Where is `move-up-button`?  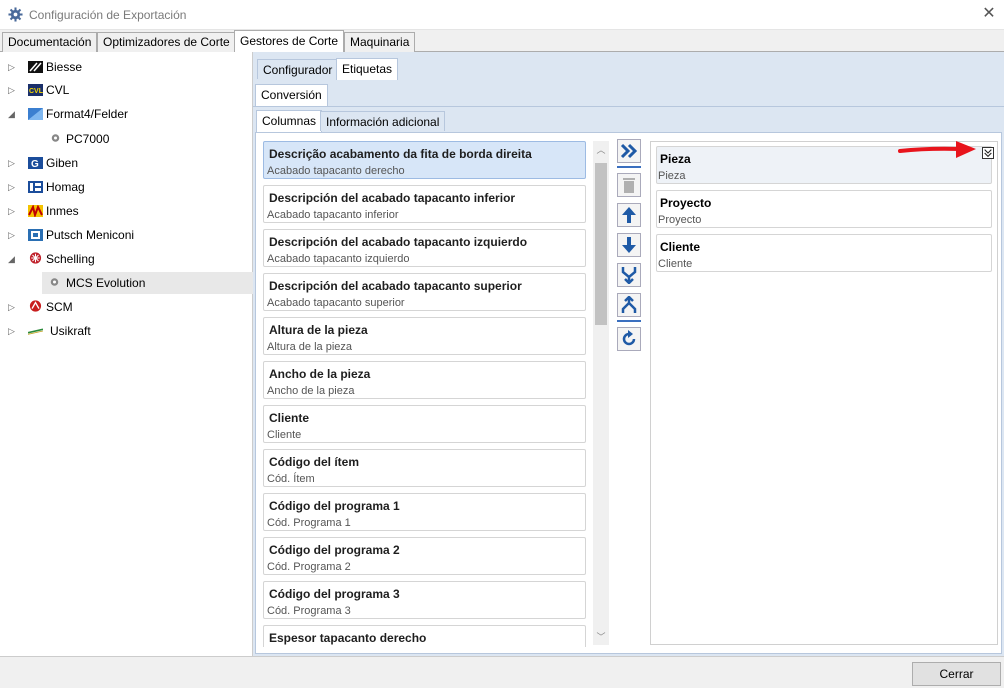
move-up-button is located at coordinates (629, 215).